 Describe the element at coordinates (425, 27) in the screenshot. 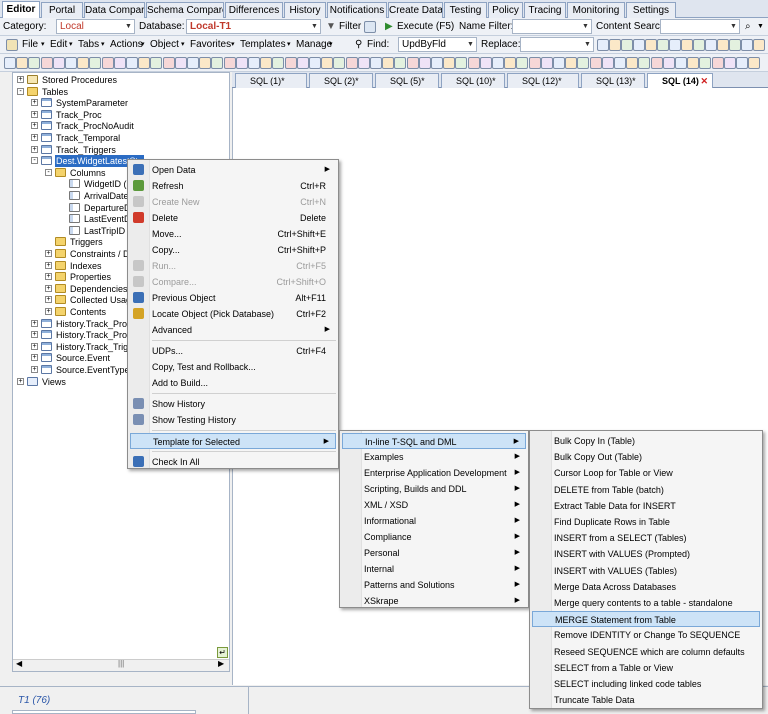

I see `execute-button: Execute (F5)` at that location.